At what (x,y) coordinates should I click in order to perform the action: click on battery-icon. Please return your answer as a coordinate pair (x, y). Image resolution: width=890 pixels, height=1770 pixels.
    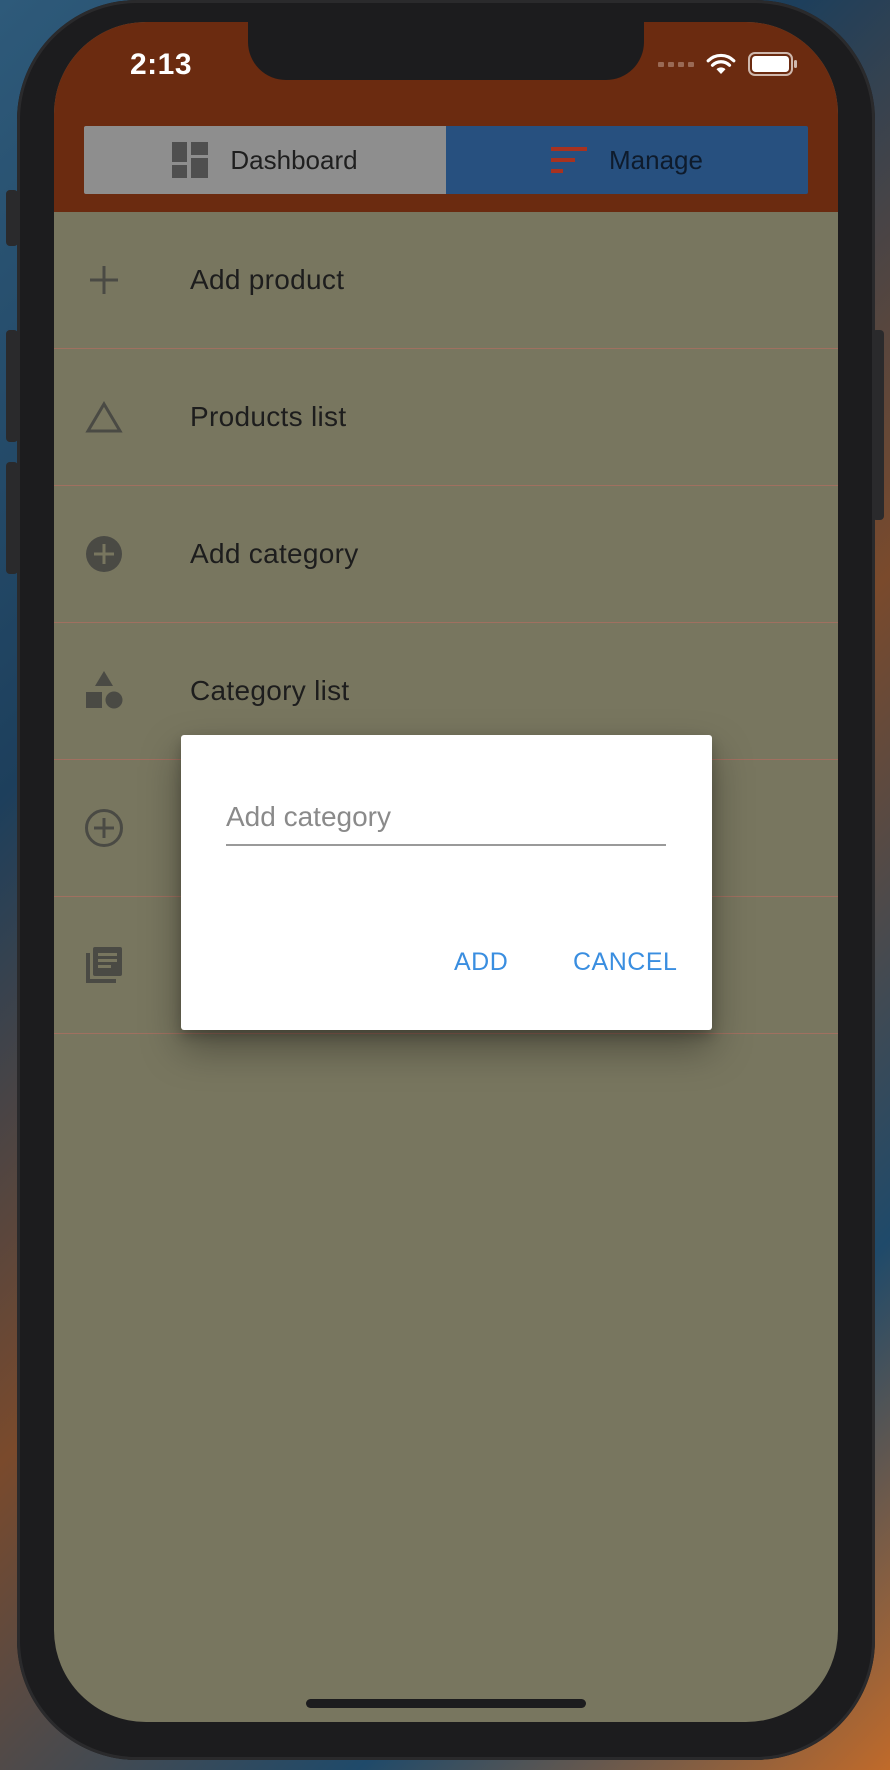
    Looking at the image, I should click on (772, 64).